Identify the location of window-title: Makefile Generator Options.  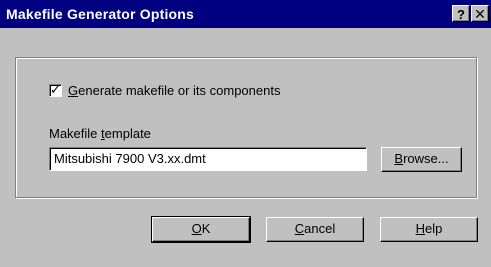
(100, 14).